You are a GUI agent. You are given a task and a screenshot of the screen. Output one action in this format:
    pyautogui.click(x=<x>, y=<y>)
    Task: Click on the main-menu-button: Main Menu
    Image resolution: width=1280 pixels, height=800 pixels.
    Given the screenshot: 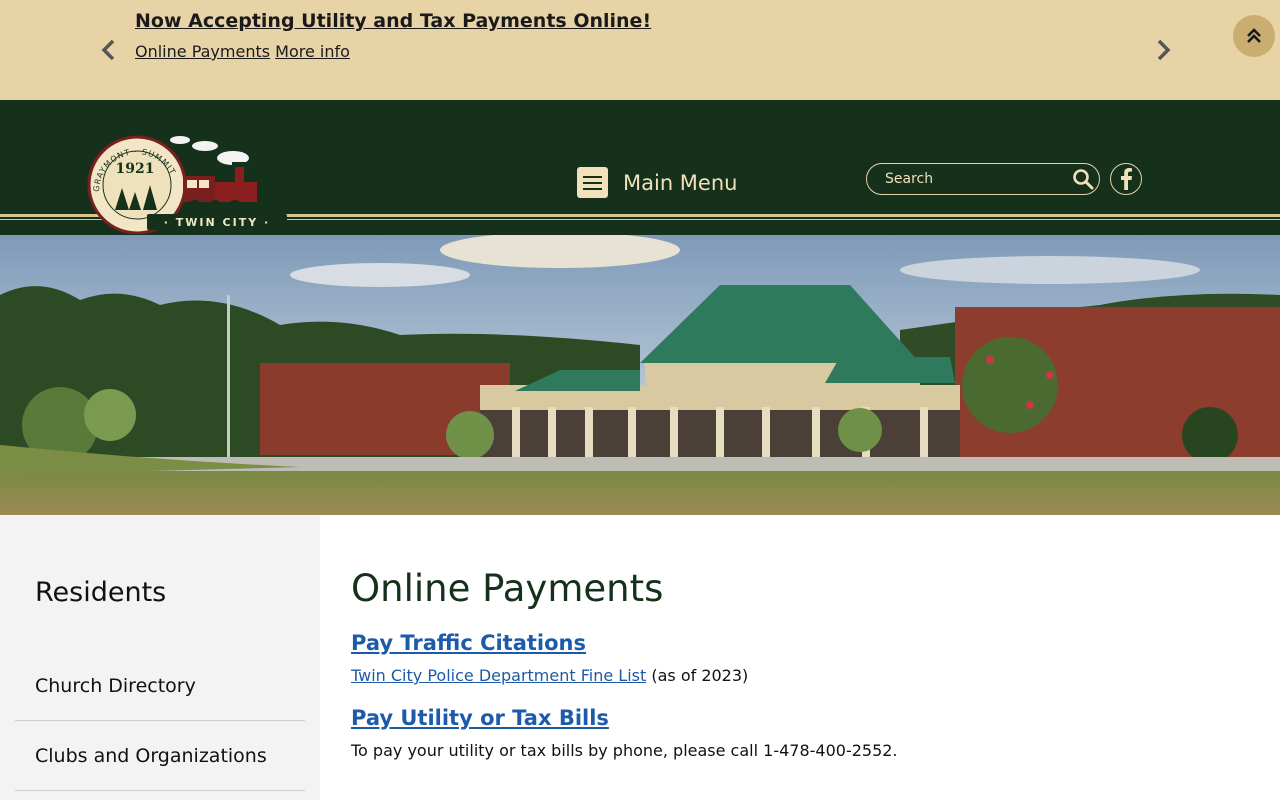 What is the action you would take?
    pyautogui.click(x=657, y=182)
    